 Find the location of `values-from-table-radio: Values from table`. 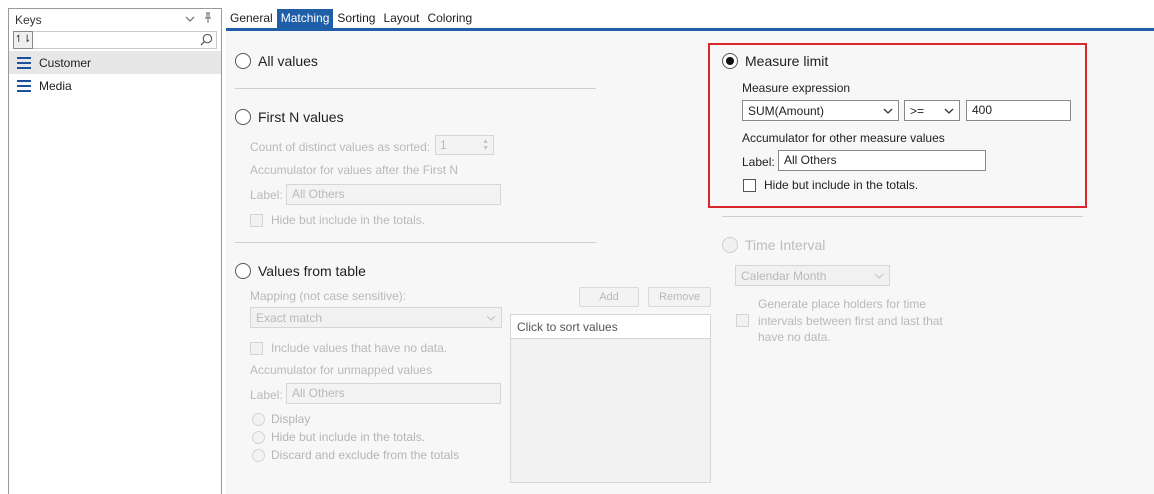

values-from-table-radio: Values from table is located at coordinates (300, 271).